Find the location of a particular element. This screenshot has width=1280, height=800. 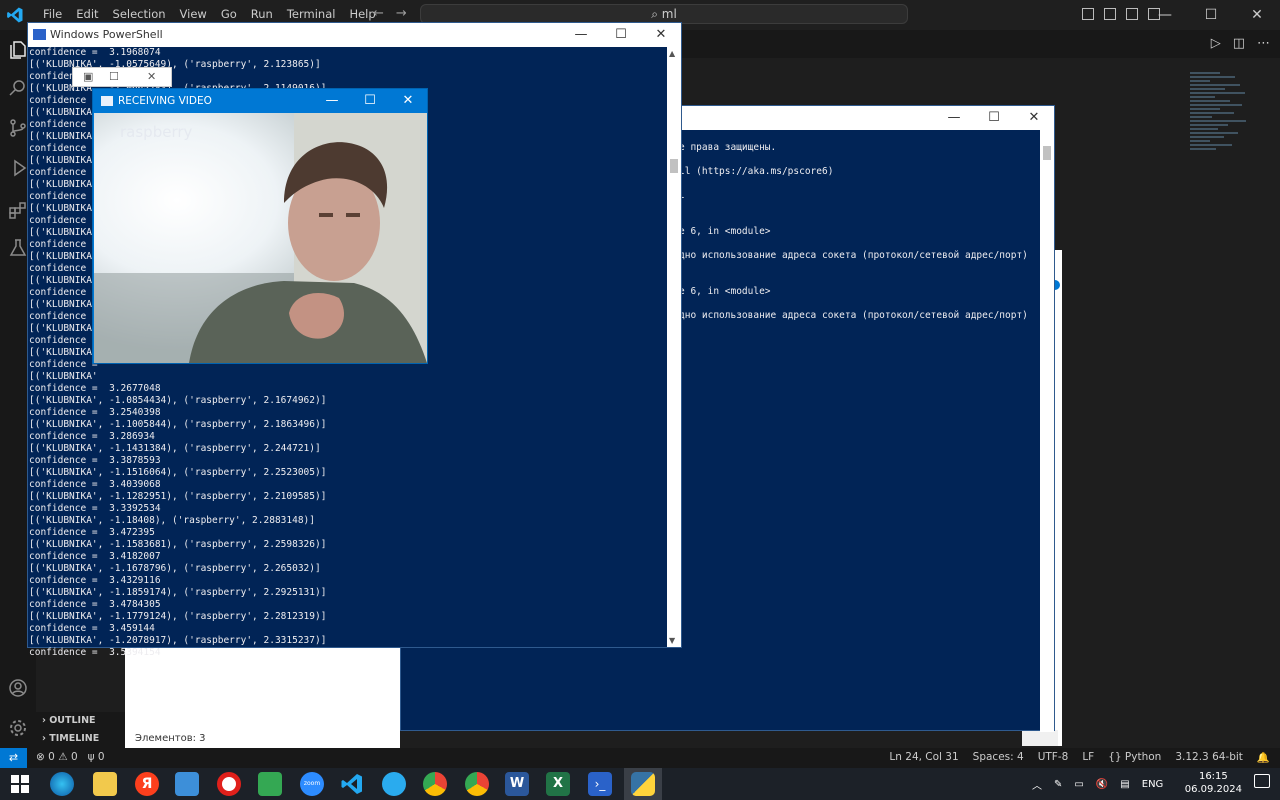

encoding: UTF-8 is located at coordinates (1053, 757).